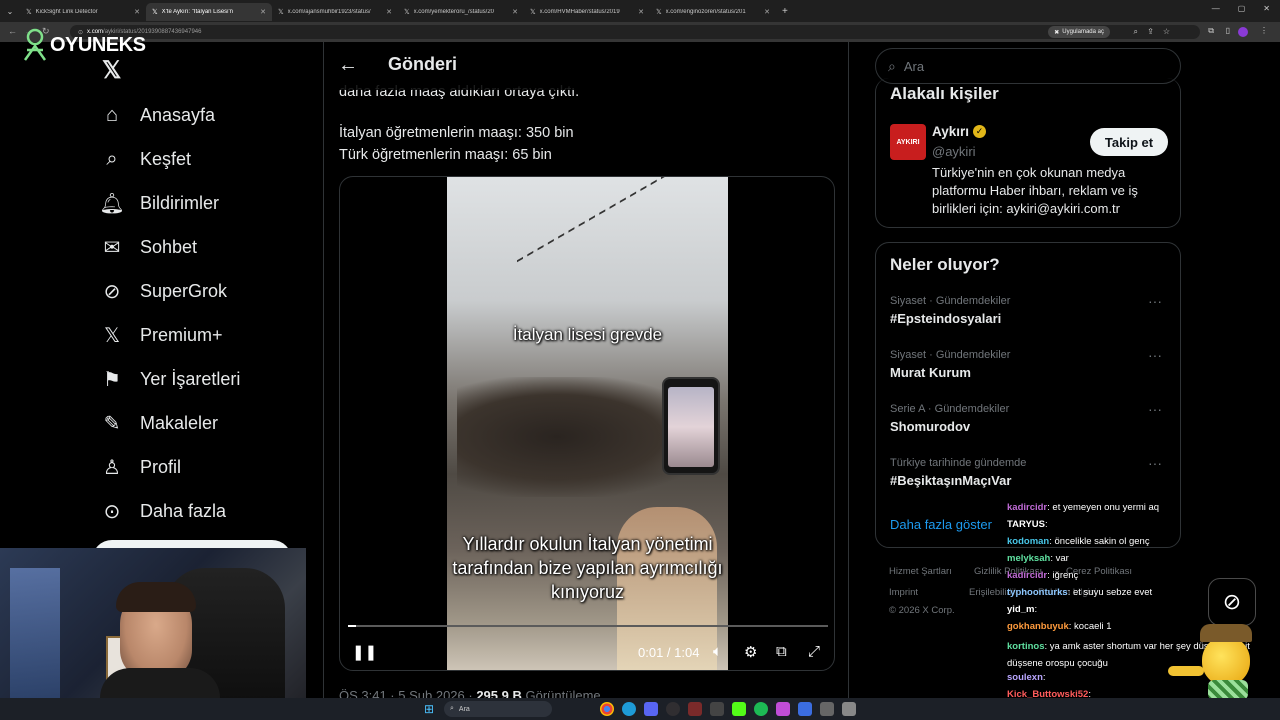 The width and height of the screenshot is (1280, 720). I want to click on chrome-icon, so click(607, 709).